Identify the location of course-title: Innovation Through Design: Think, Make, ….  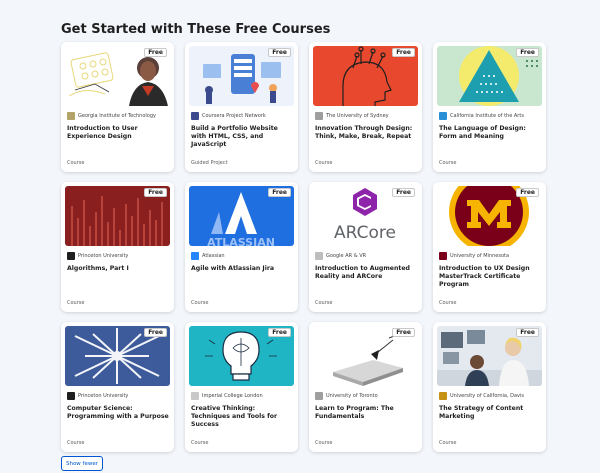
(366, 133).